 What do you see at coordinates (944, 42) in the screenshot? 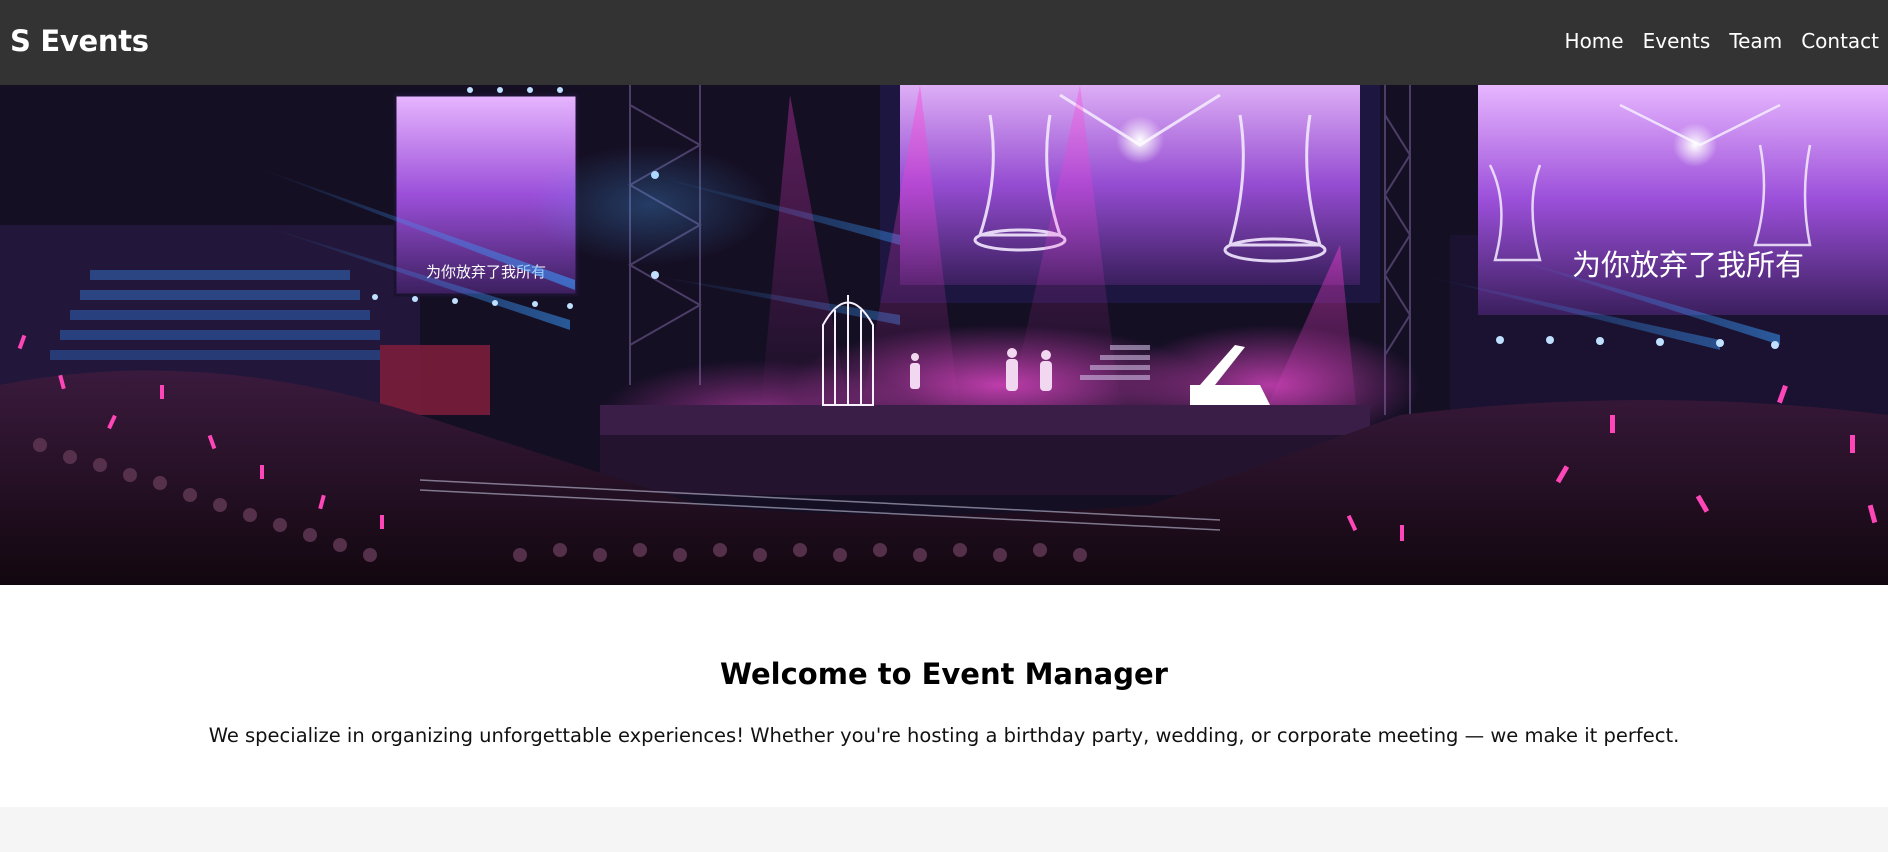
I see `navbar: S Events Home Events Team Contact` at bounding box center [944, 42].